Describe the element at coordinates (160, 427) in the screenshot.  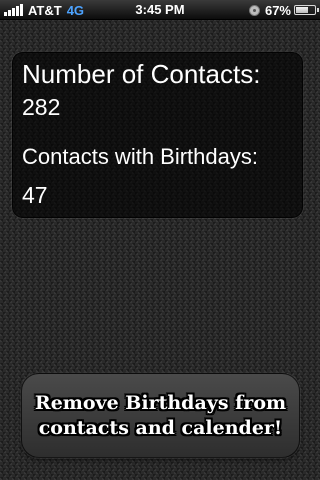
I see `remove-button-line2: contacts and calender!` at that location.